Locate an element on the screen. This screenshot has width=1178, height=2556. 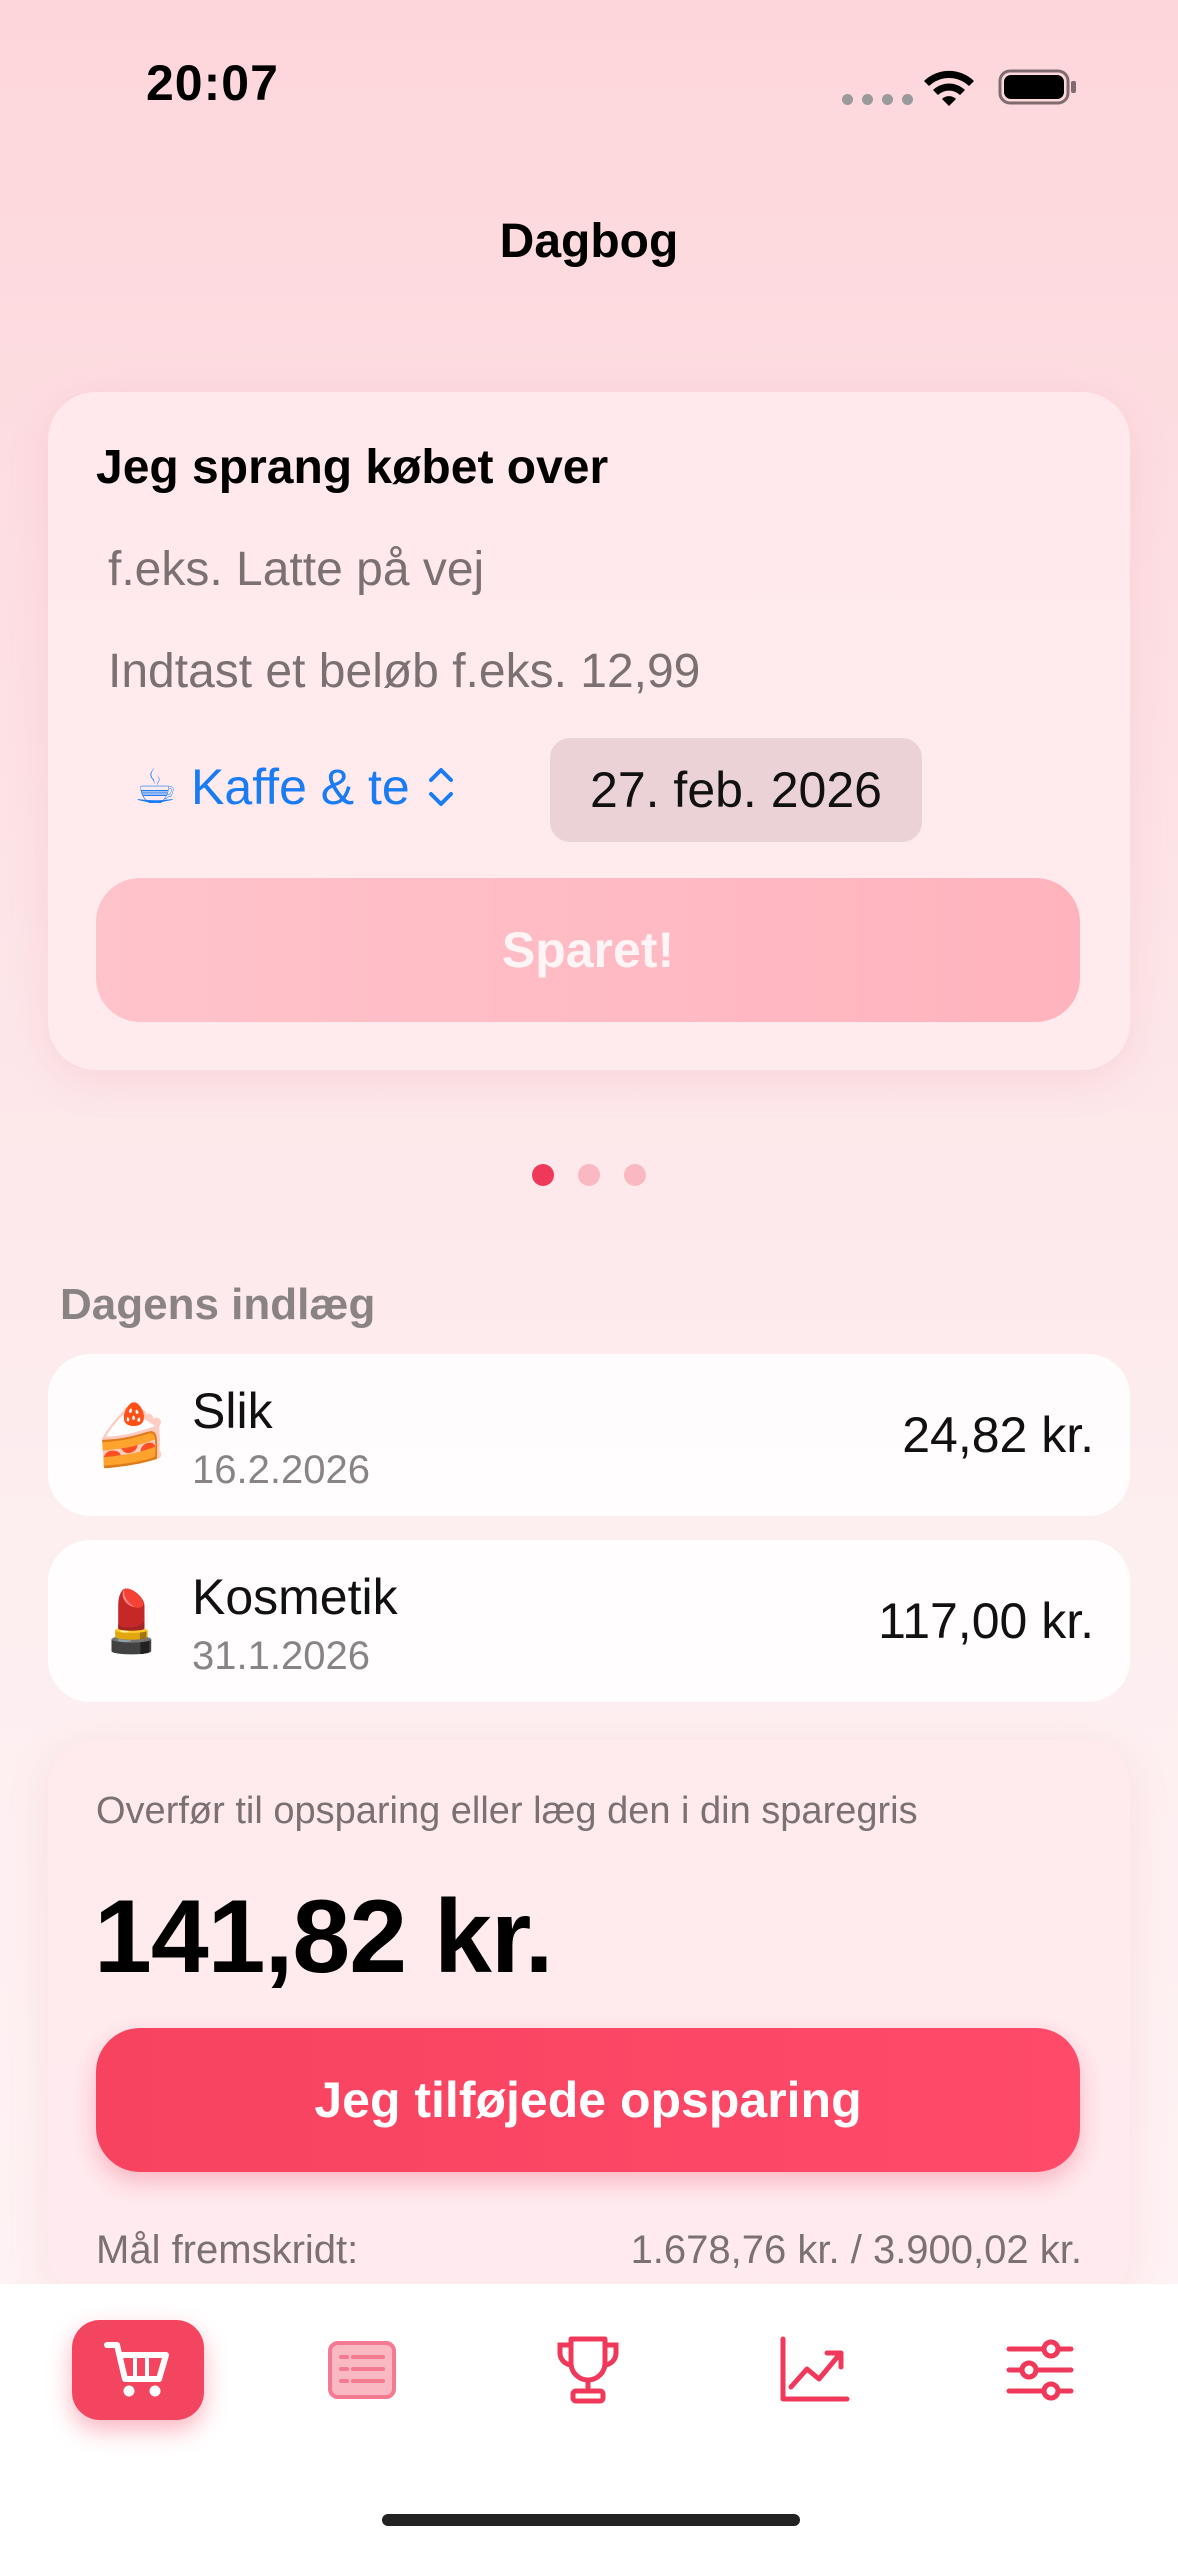
tab-cart is located at coordinates (138, 2370).